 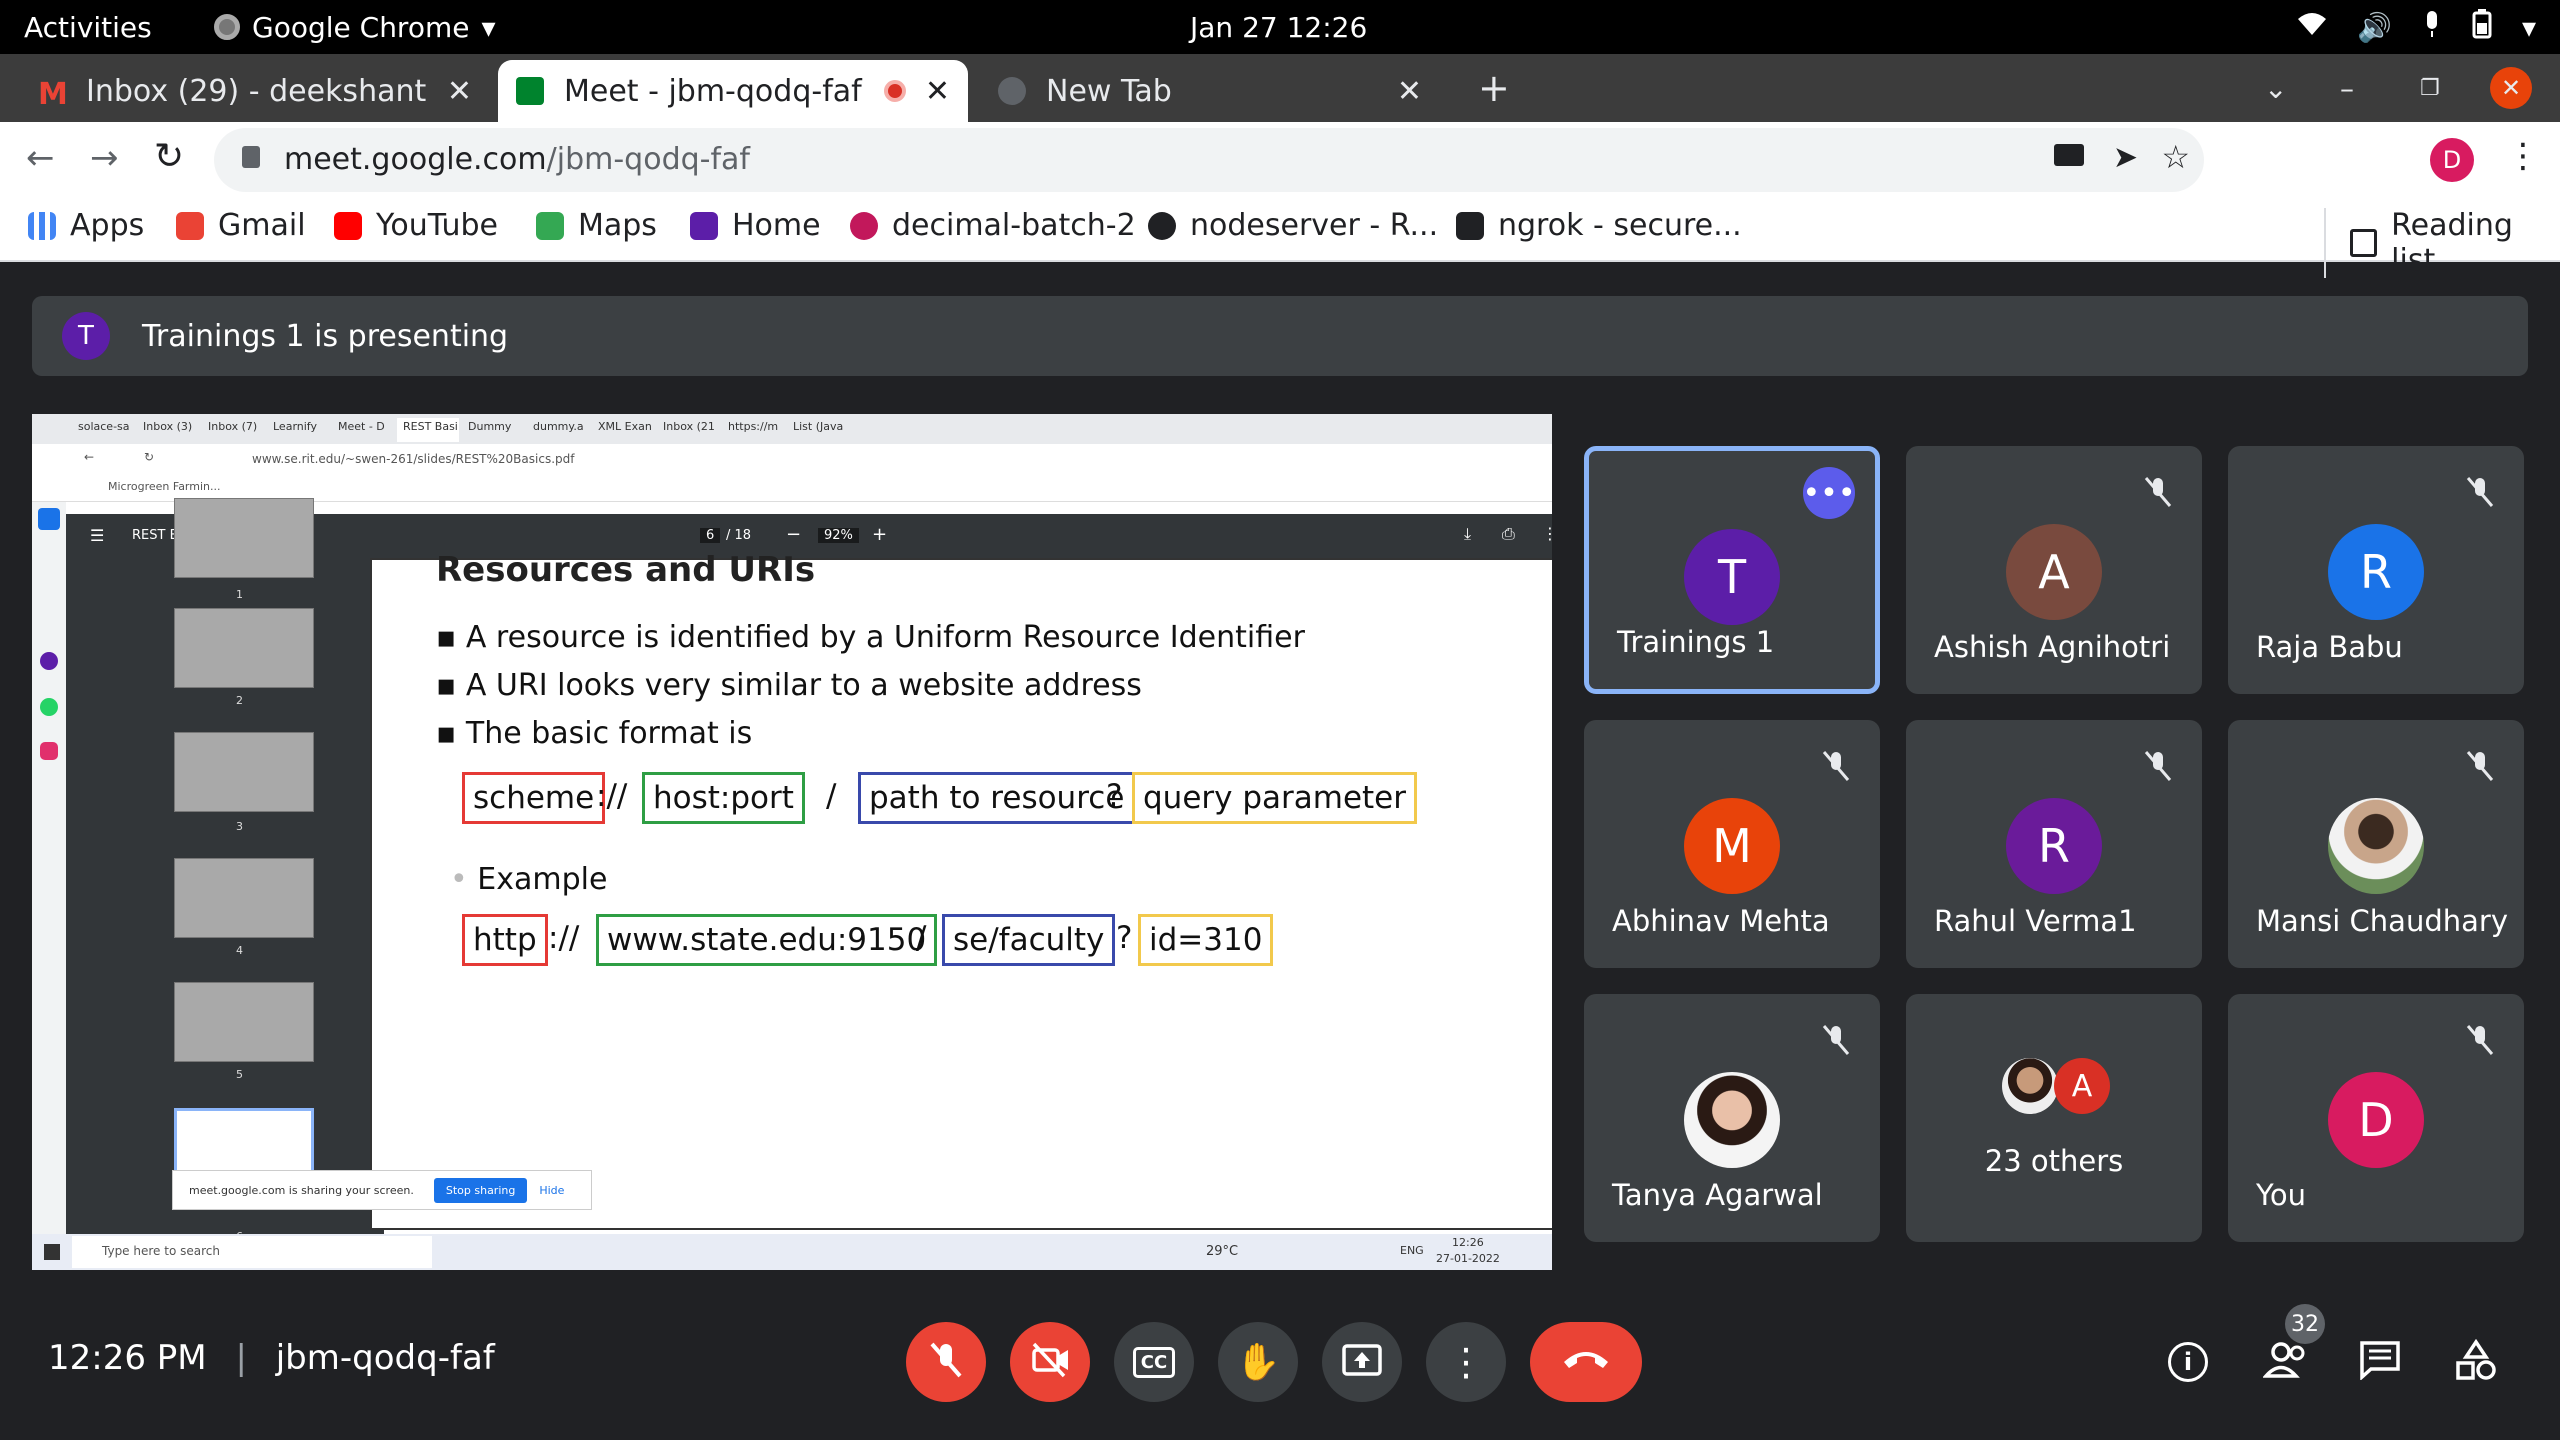 What do you see at coordinates (2275, 88) in the screenshot?
I see `tab-search-chevron-icon: ⌄` at bounding box center [2275, 88].